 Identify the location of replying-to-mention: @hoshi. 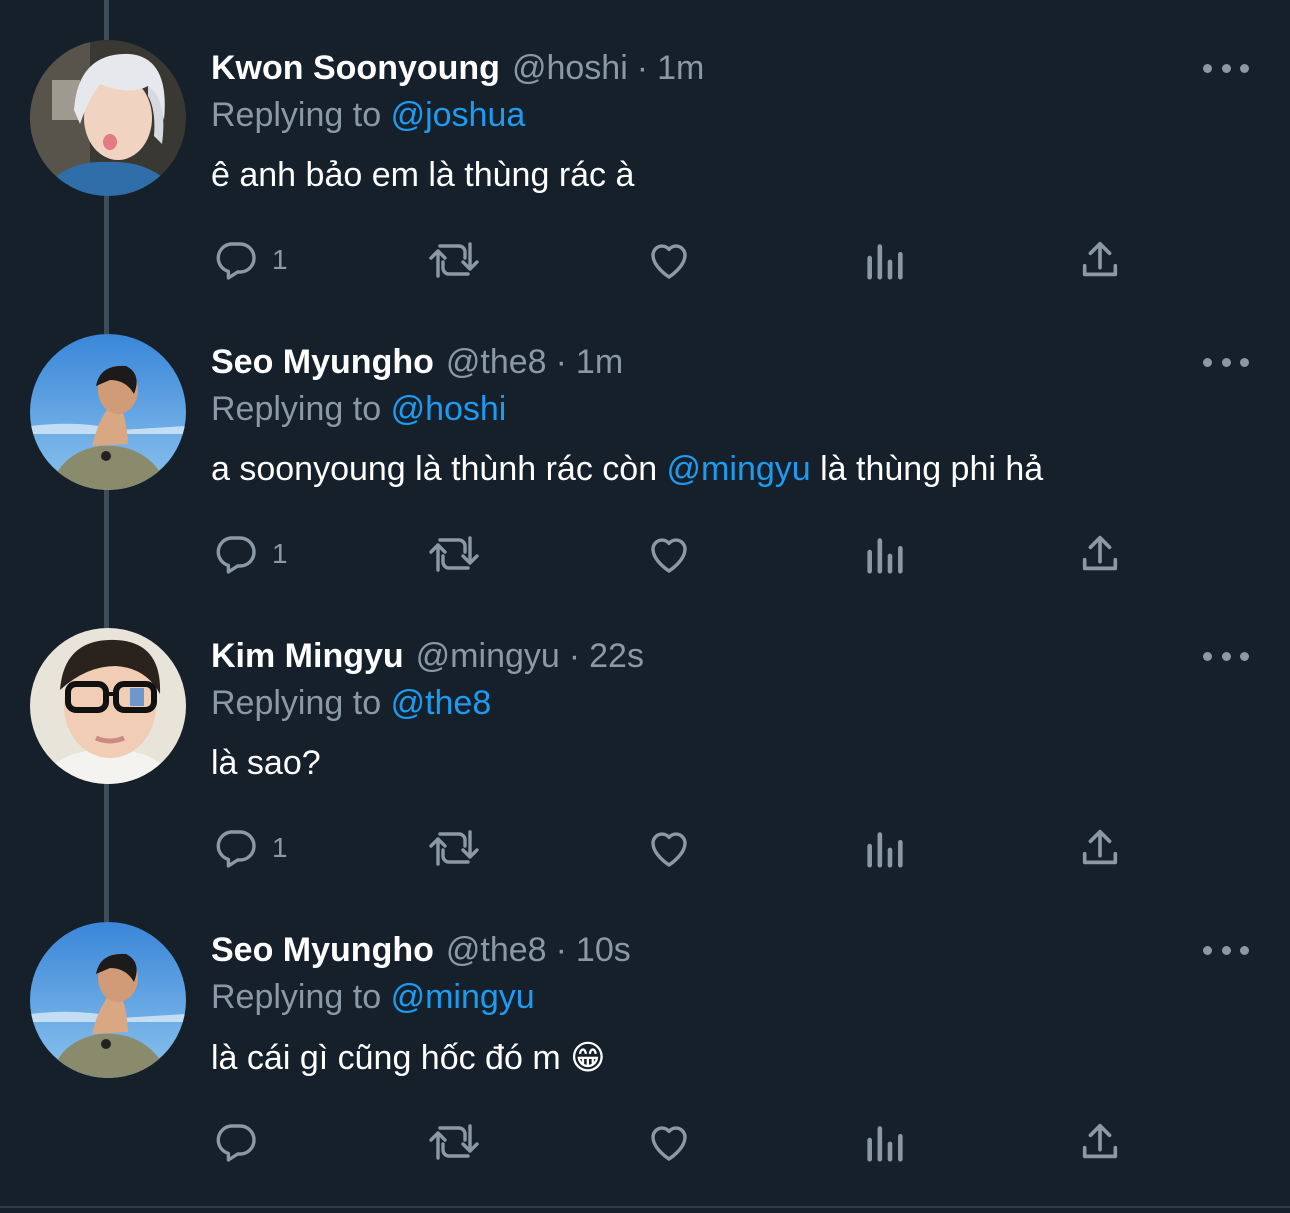
(449, 409).